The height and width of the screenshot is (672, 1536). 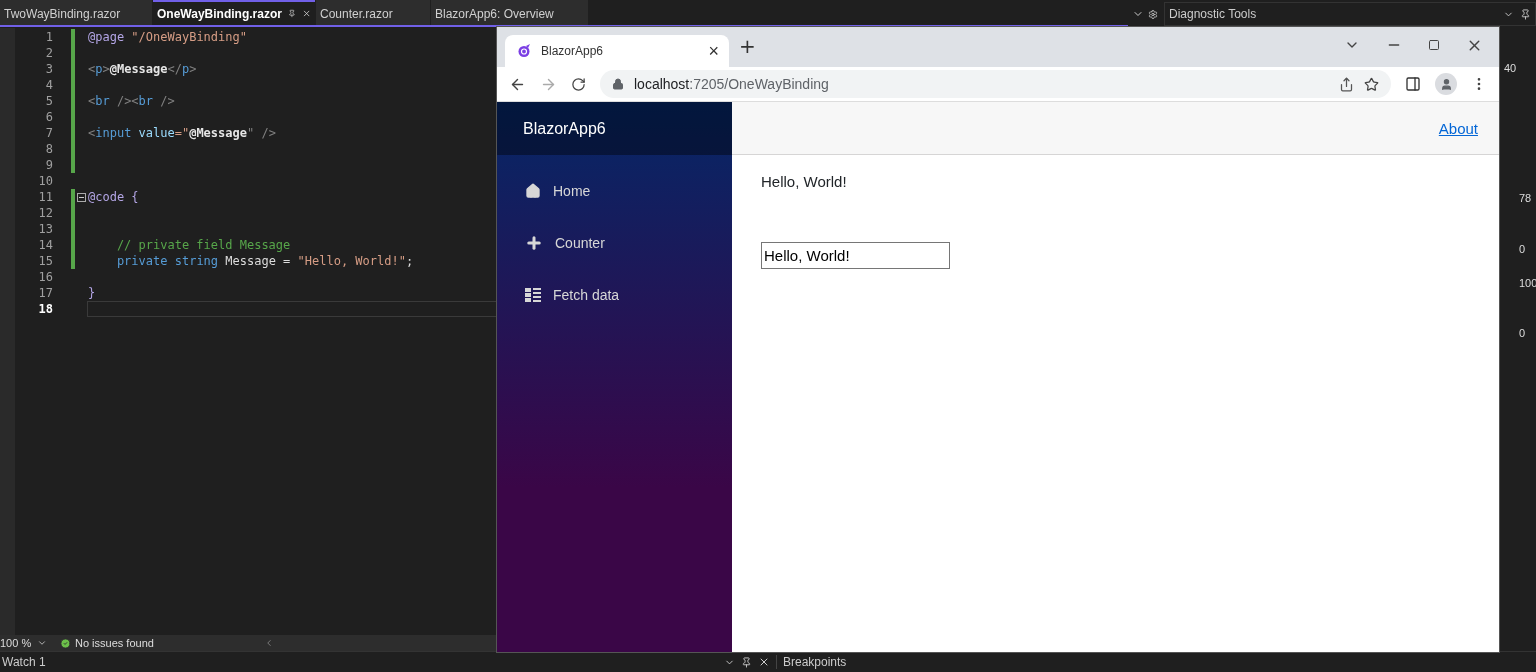 What do you see at coordinates (114, 643) in the screenshot?
I see `issues-status: No issues found` at bounding box center [114, 643].